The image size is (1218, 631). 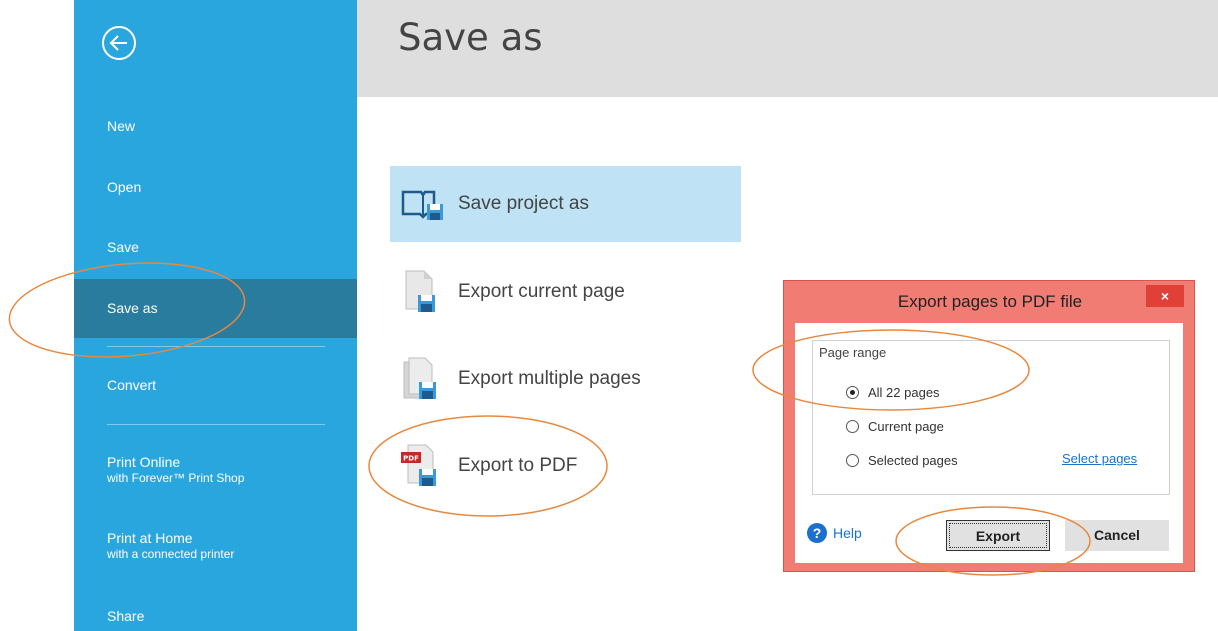 I want to click on option-export-current-page: Export current page, so click(x=565, y=292).